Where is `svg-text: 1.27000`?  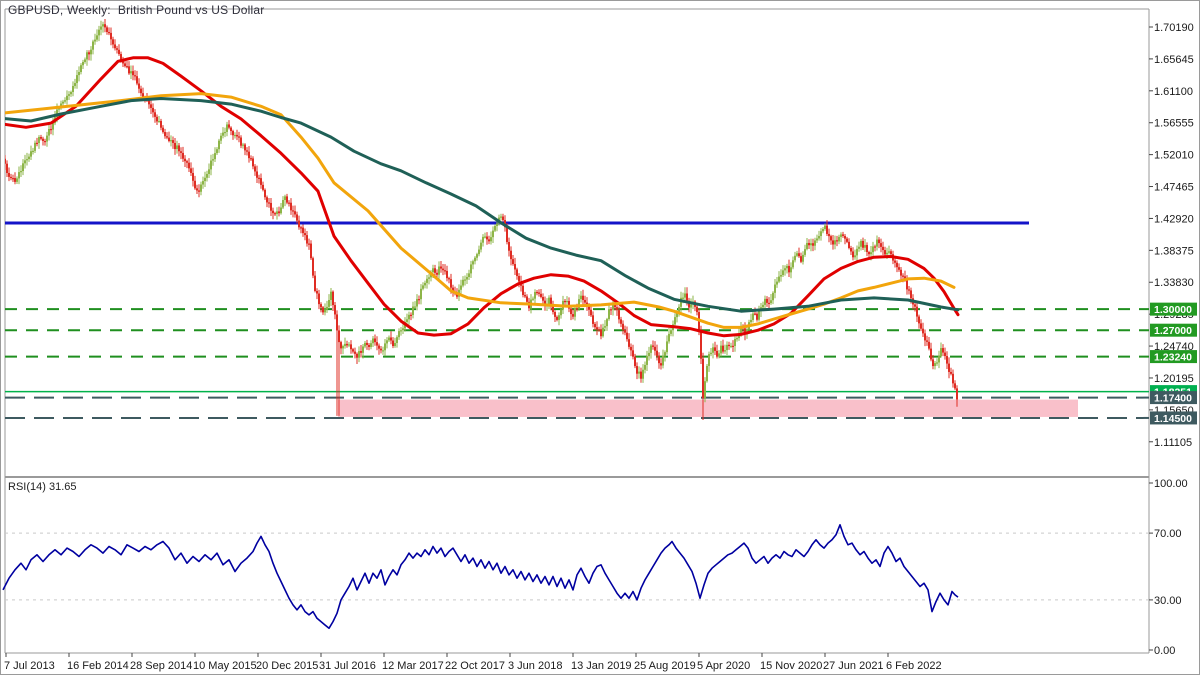 svg-text: 1.27000 is located at coordinates (1173, 331).